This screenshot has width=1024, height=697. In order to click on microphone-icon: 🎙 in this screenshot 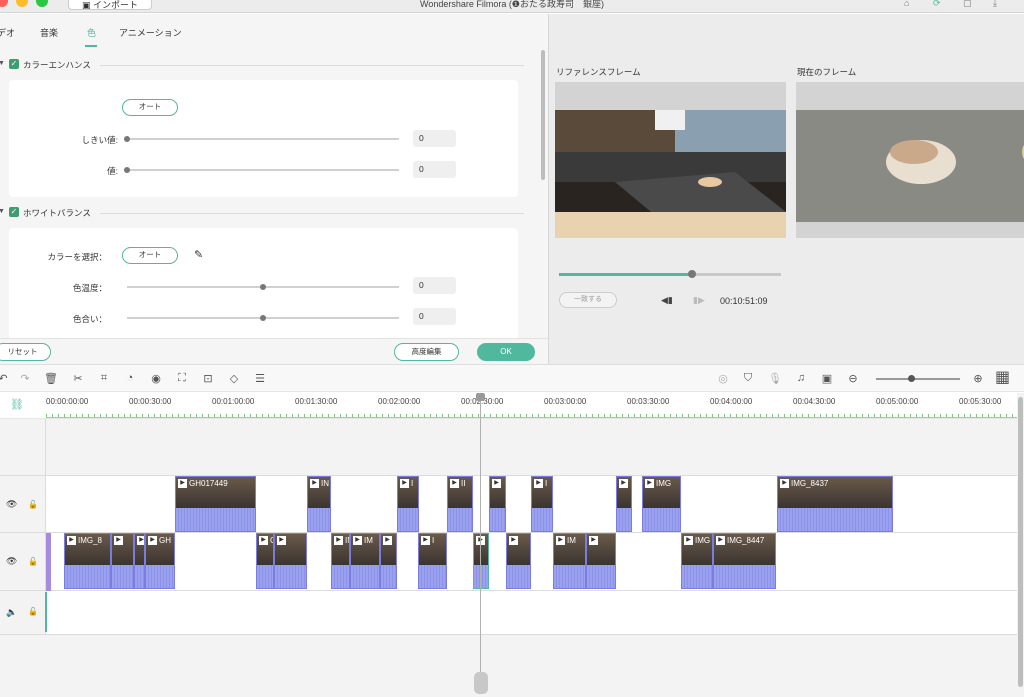, I will do `click(775, 378)`.